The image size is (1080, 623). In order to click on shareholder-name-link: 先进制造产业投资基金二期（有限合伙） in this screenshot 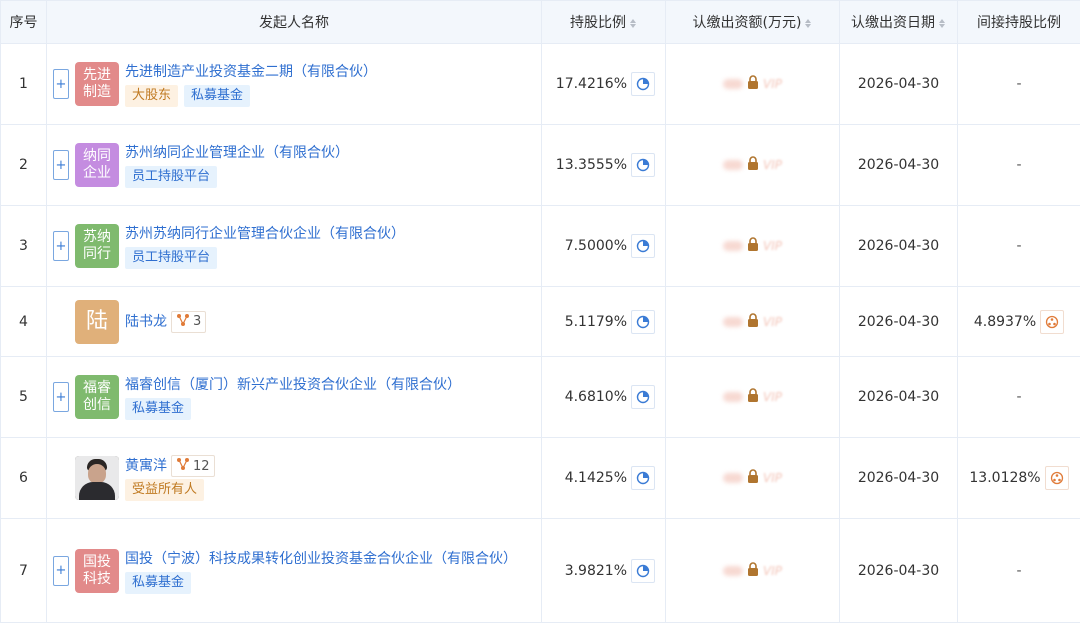, I will do `click(251, 72)`.